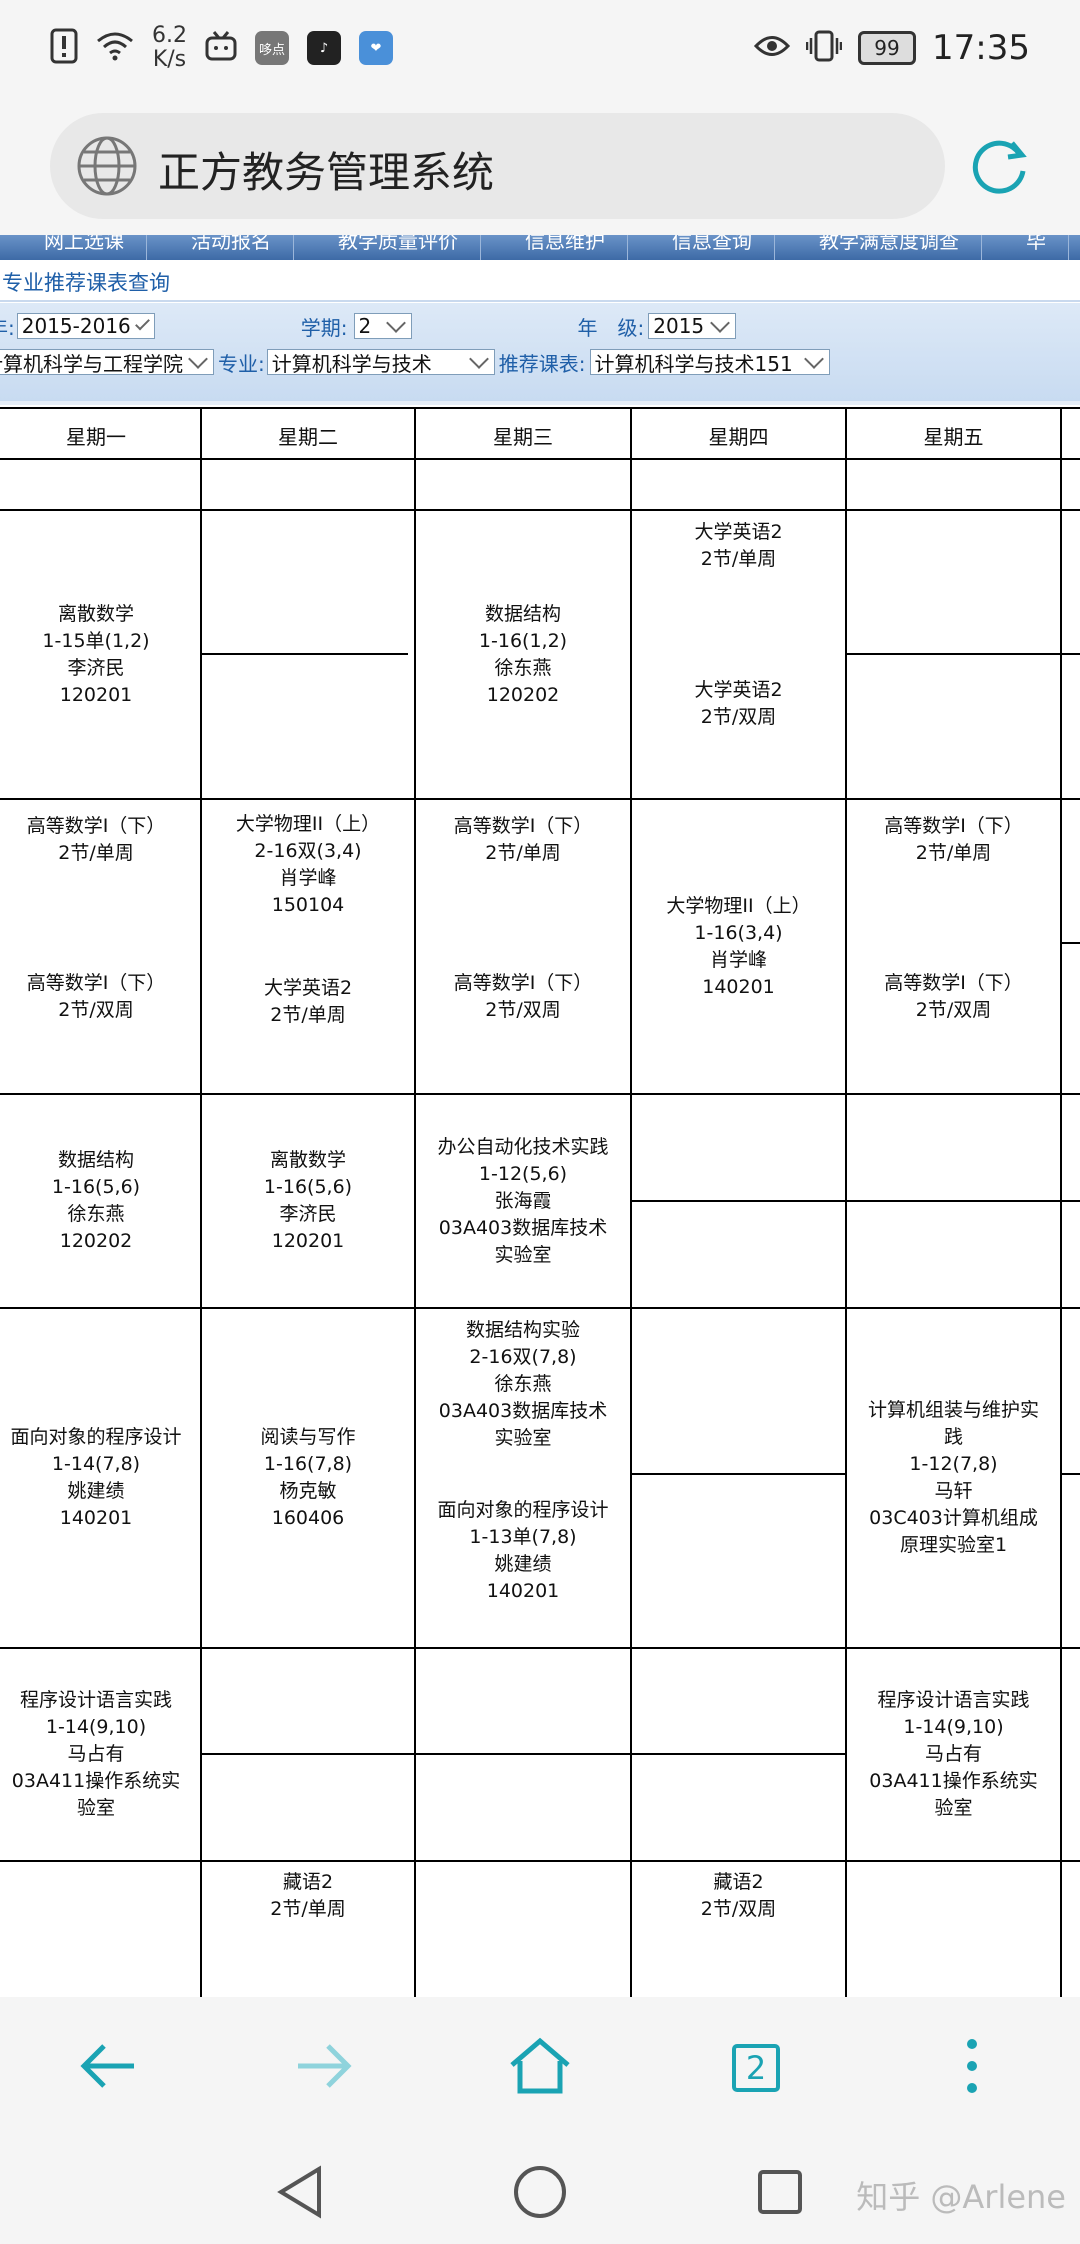  Describe the element at coordinates (953, 1545) in the screenshot. I see `course-room: 原理实验室1` at that location.